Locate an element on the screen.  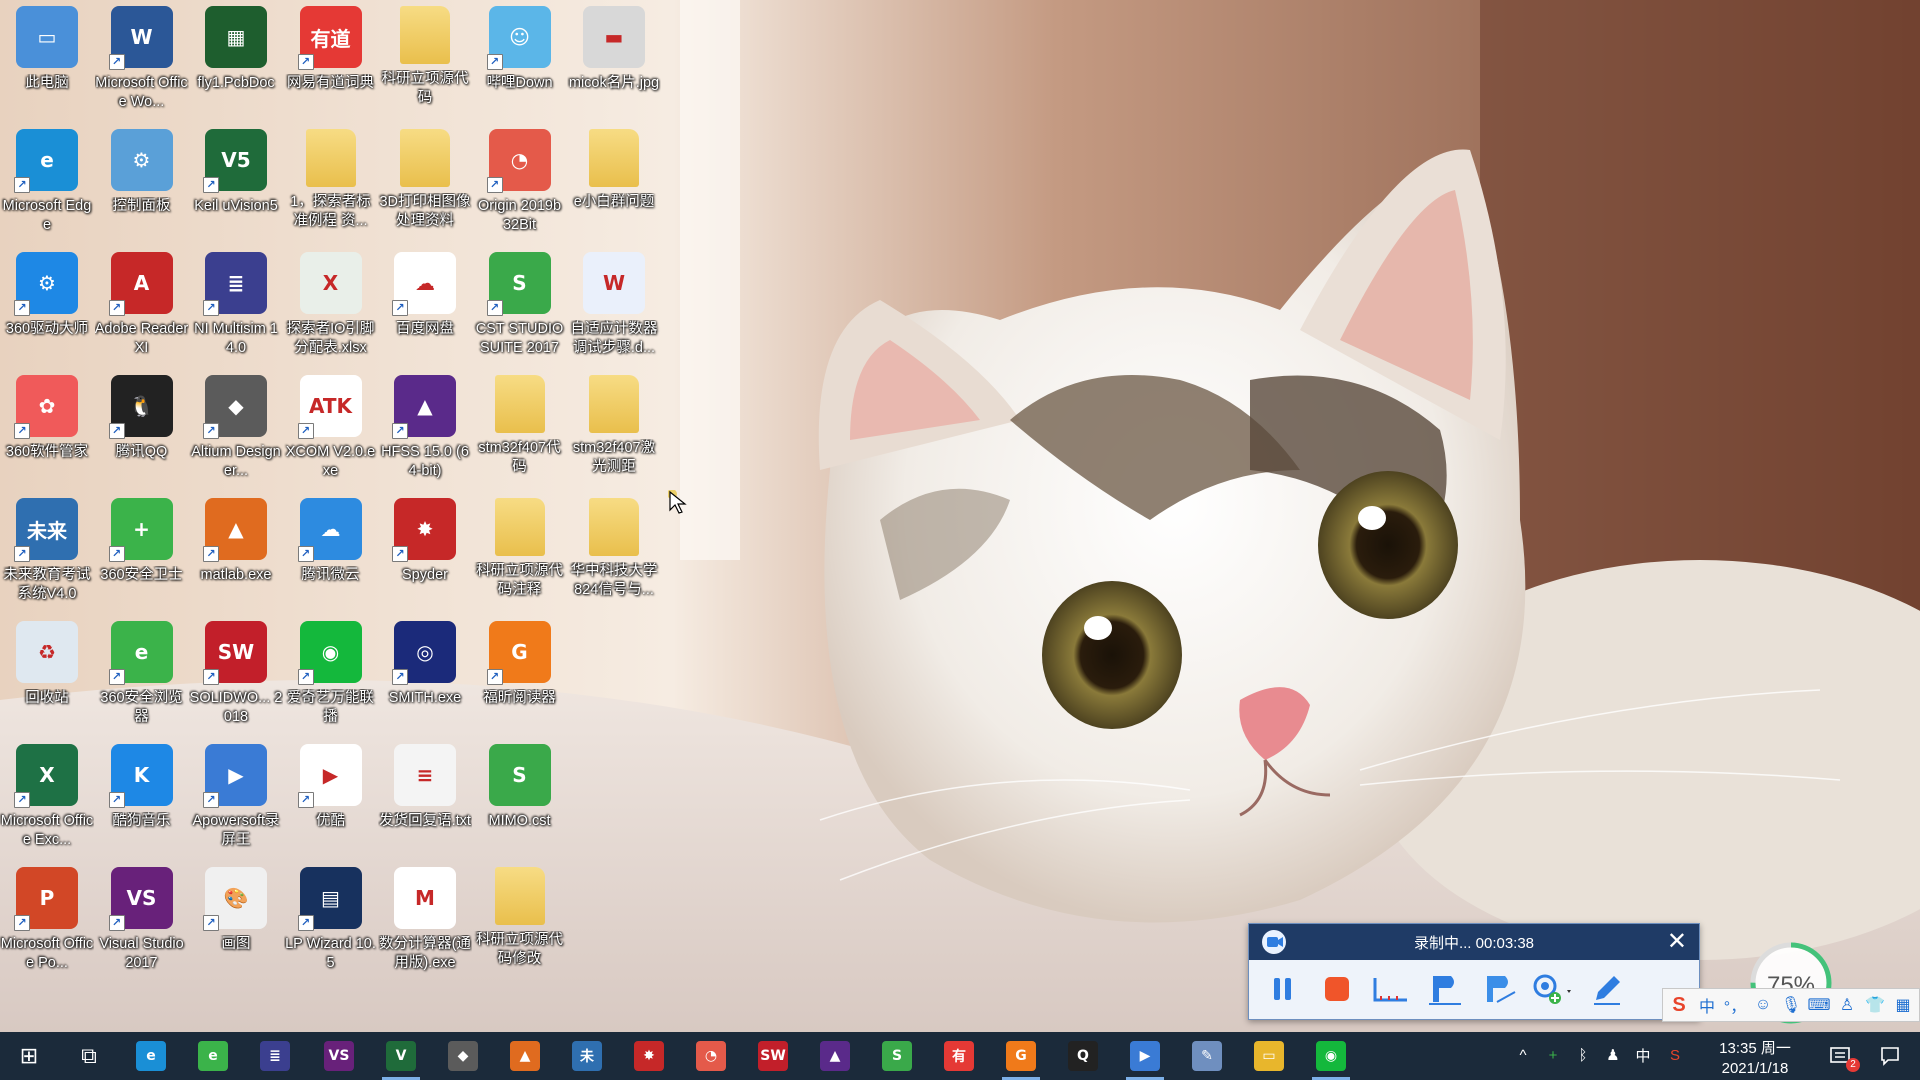
desktop-icon: ▭ 此电脑 is located at coordinates (47, 60).